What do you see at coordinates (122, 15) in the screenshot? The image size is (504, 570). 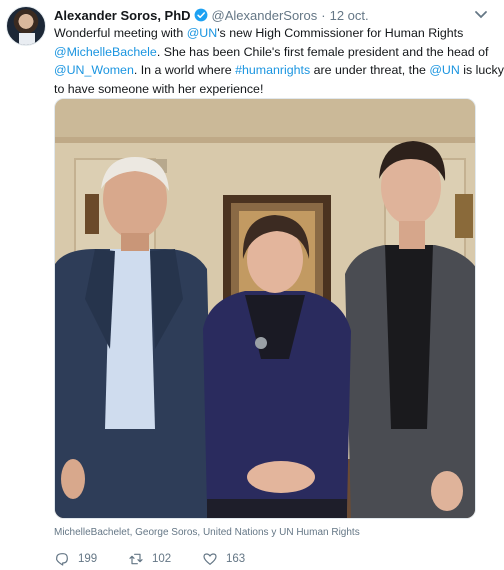 I see `author-name: Alexander Soros, PhD` at bounding box center [122, 15].